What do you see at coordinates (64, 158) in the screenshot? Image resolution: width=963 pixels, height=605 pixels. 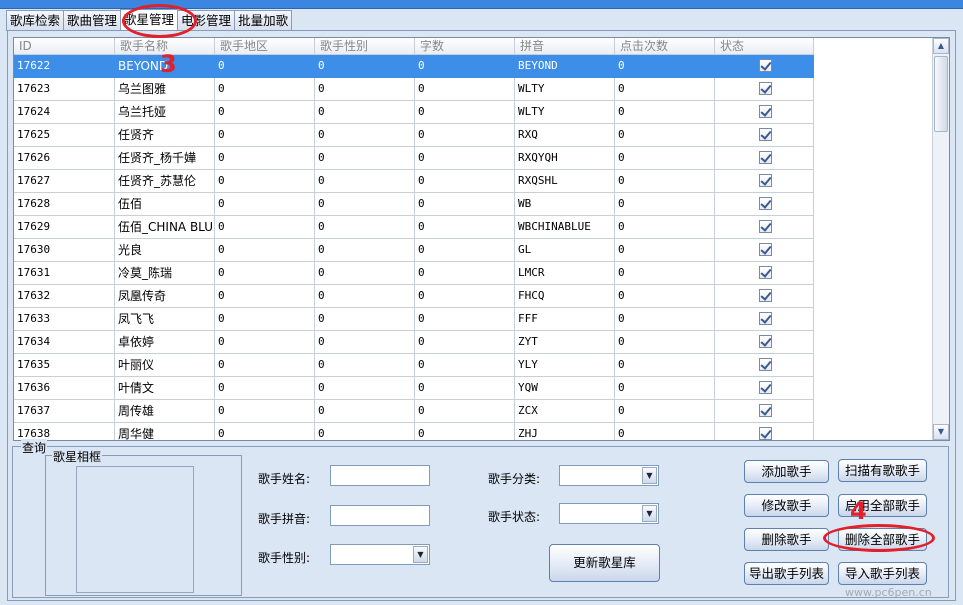 I see `cell-id: 17626` at bounding box center [64, 158].